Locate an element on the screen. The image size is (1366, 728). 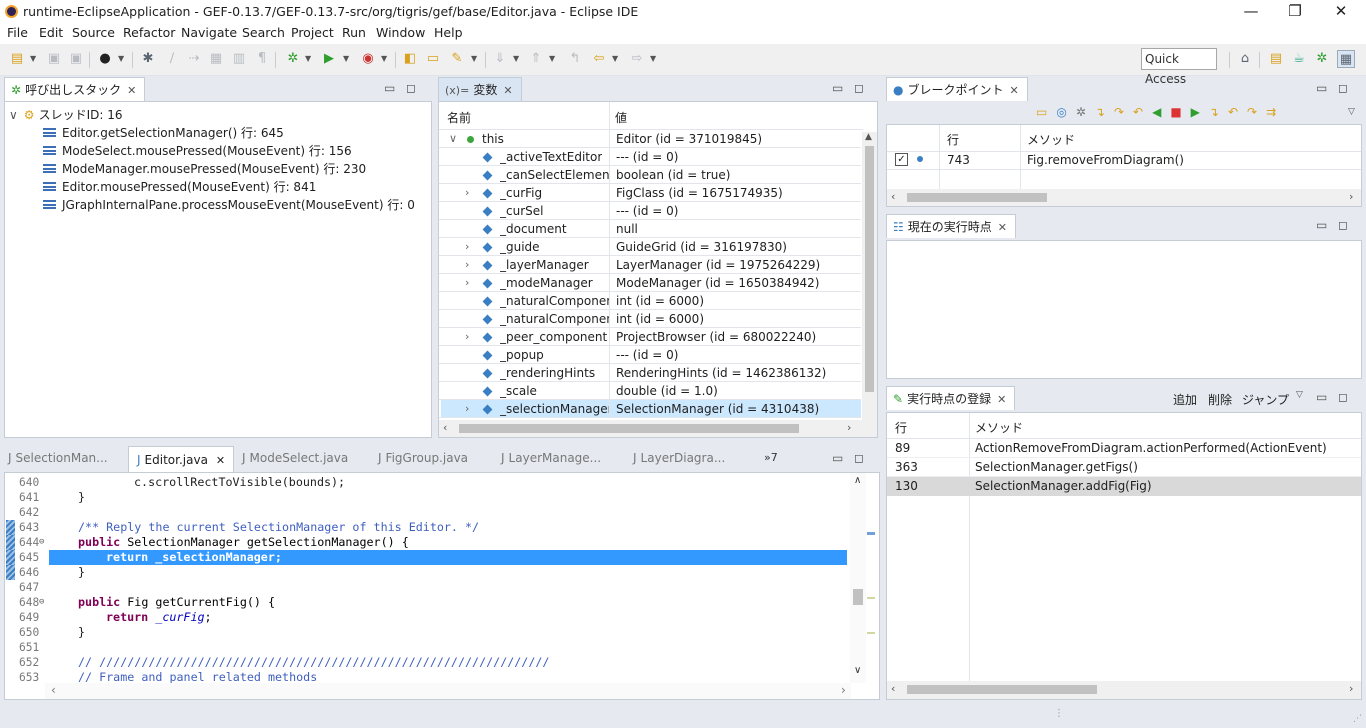
variable-row: _document null is located at coordinates (651, 229).